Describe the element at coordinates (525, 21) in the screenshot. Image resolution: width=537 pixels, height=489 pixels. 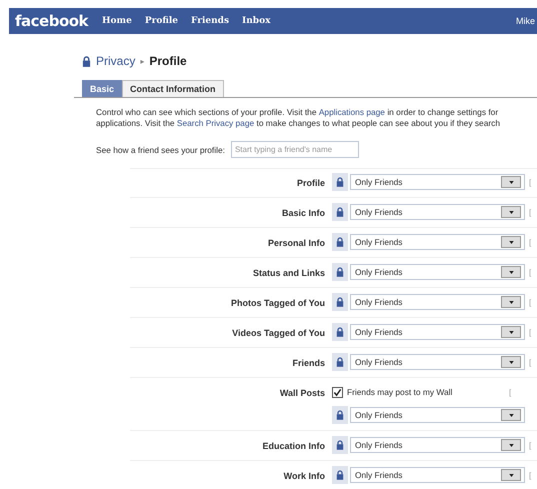
I see `user-link: Mike` at that location.